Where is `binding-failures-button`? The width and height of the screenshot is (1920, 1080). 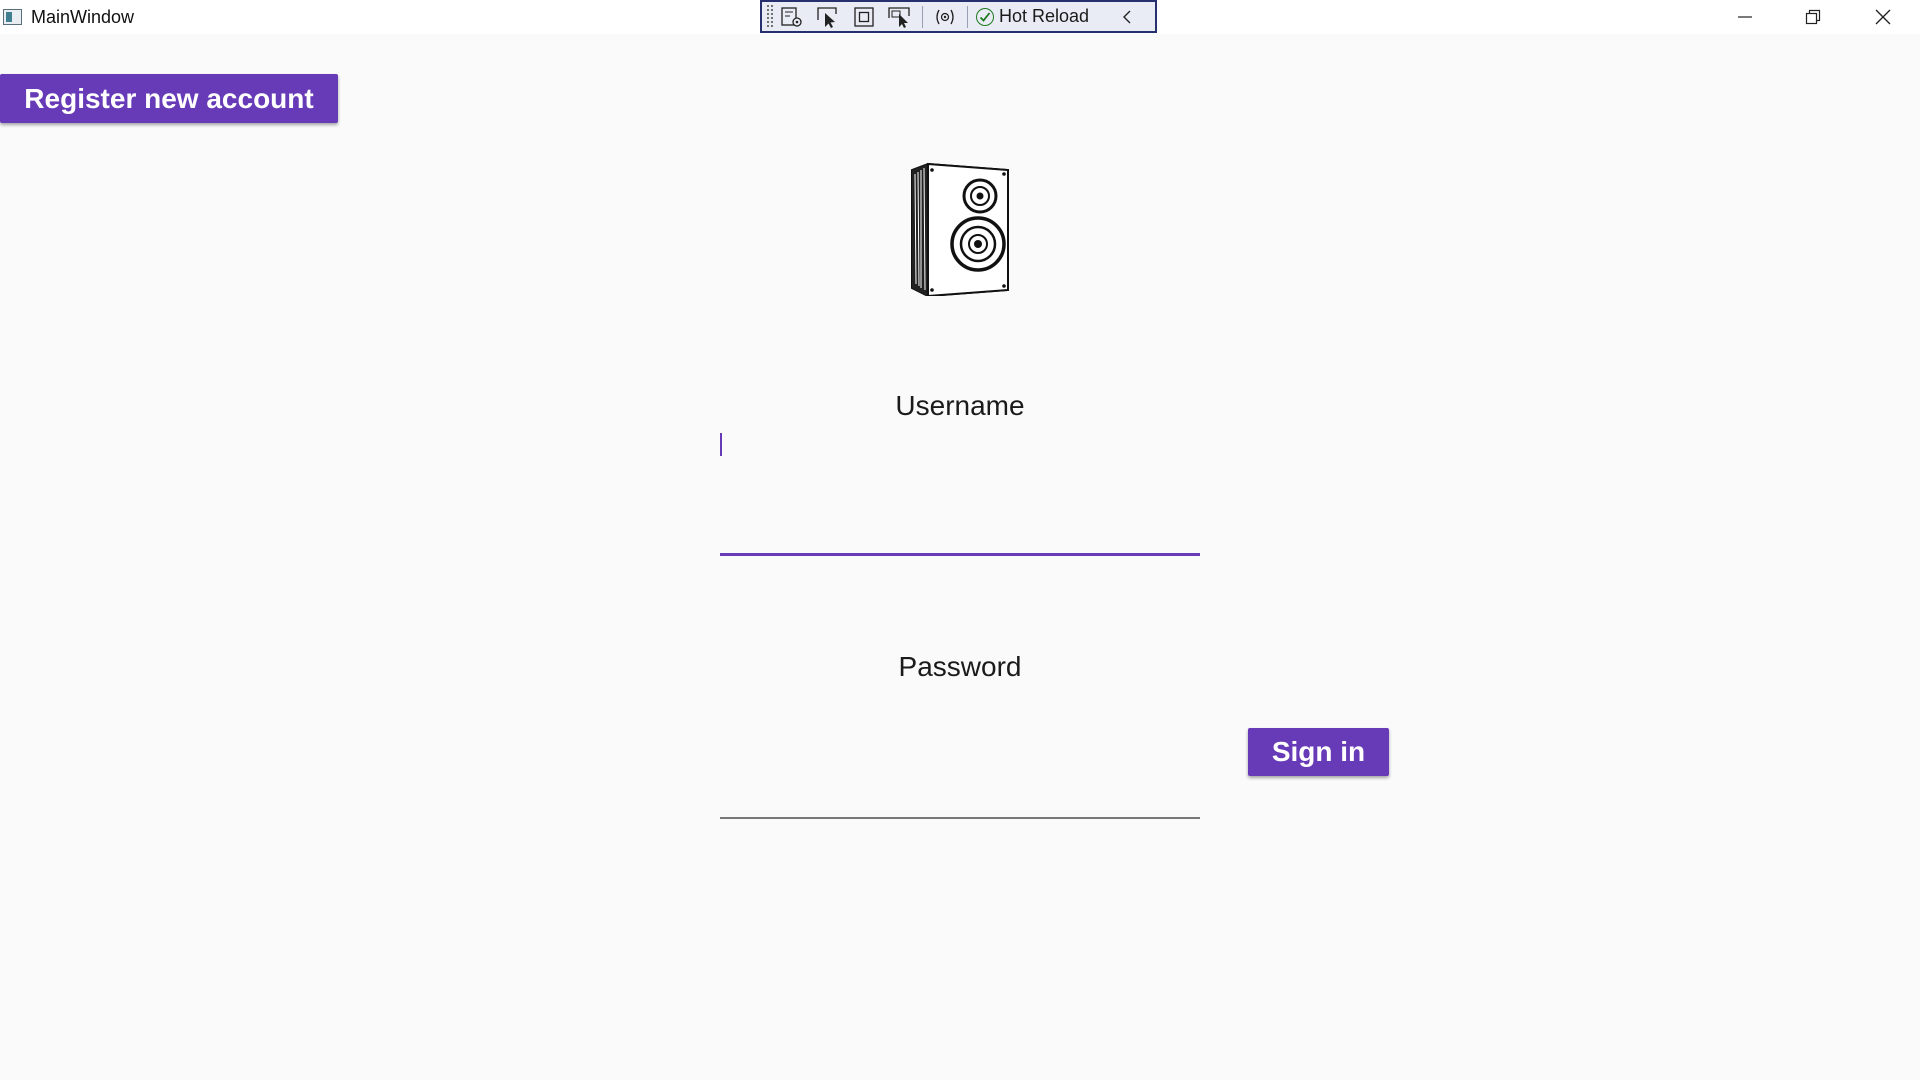 binding-failures-button is located at coordinates (945, 17).